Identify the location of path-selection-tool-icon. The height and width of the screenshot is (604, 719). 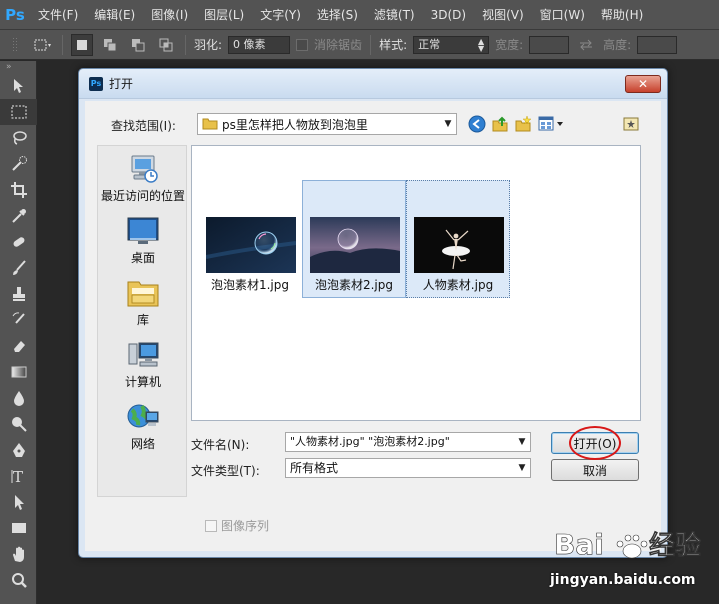
(18, 502).